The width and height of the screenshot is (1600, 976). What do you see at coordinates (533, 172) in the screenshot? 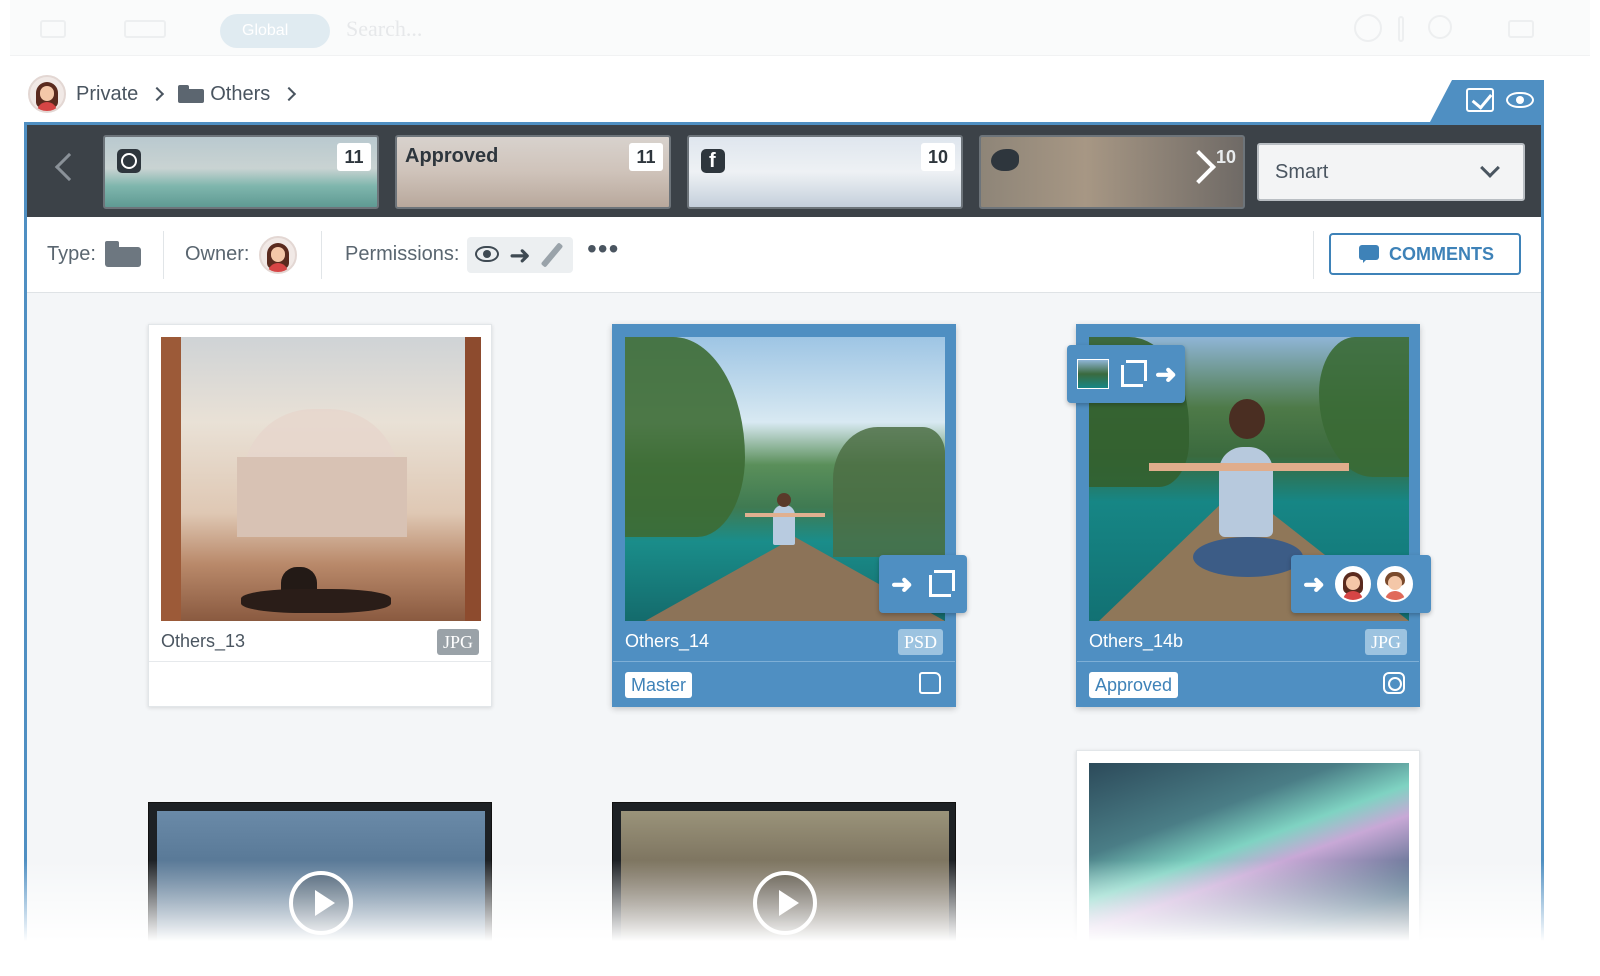
I see `channel-approved: Approved 11` at bounding box center [533, 172].